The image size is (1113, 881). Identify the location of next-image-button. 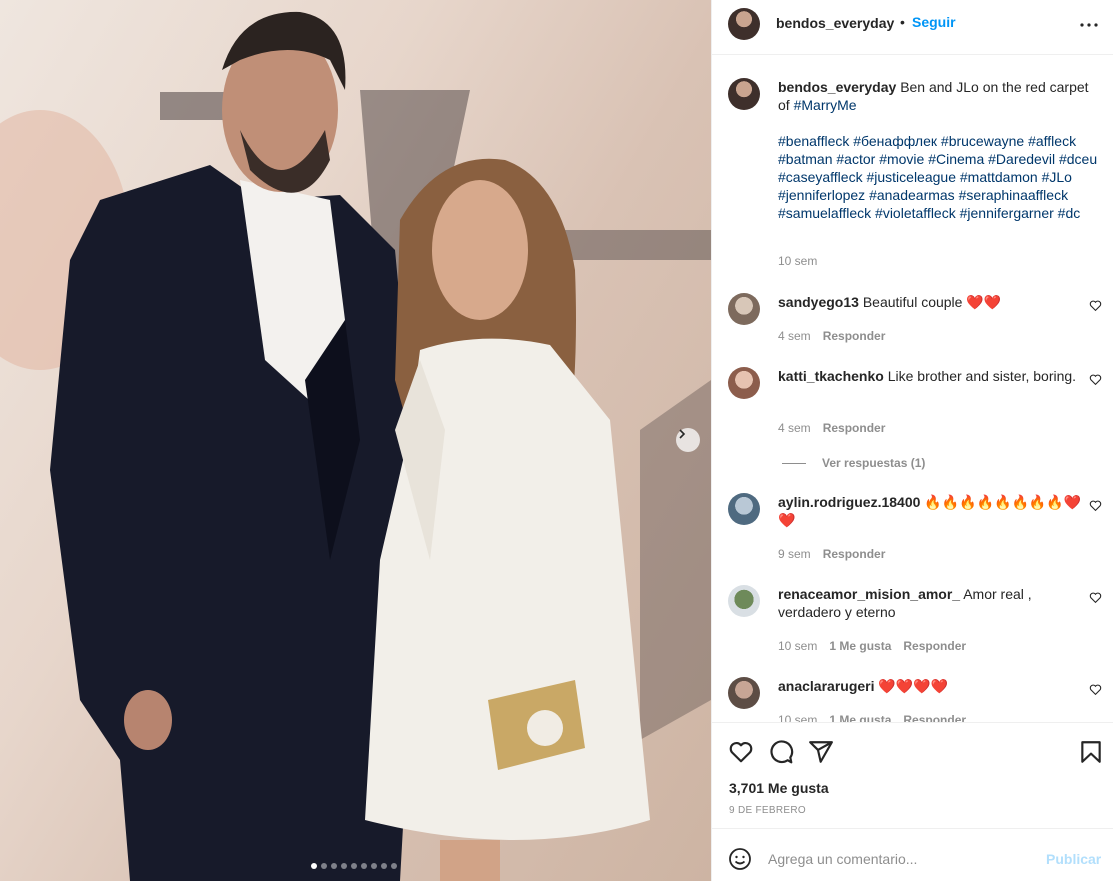
(688, 440).